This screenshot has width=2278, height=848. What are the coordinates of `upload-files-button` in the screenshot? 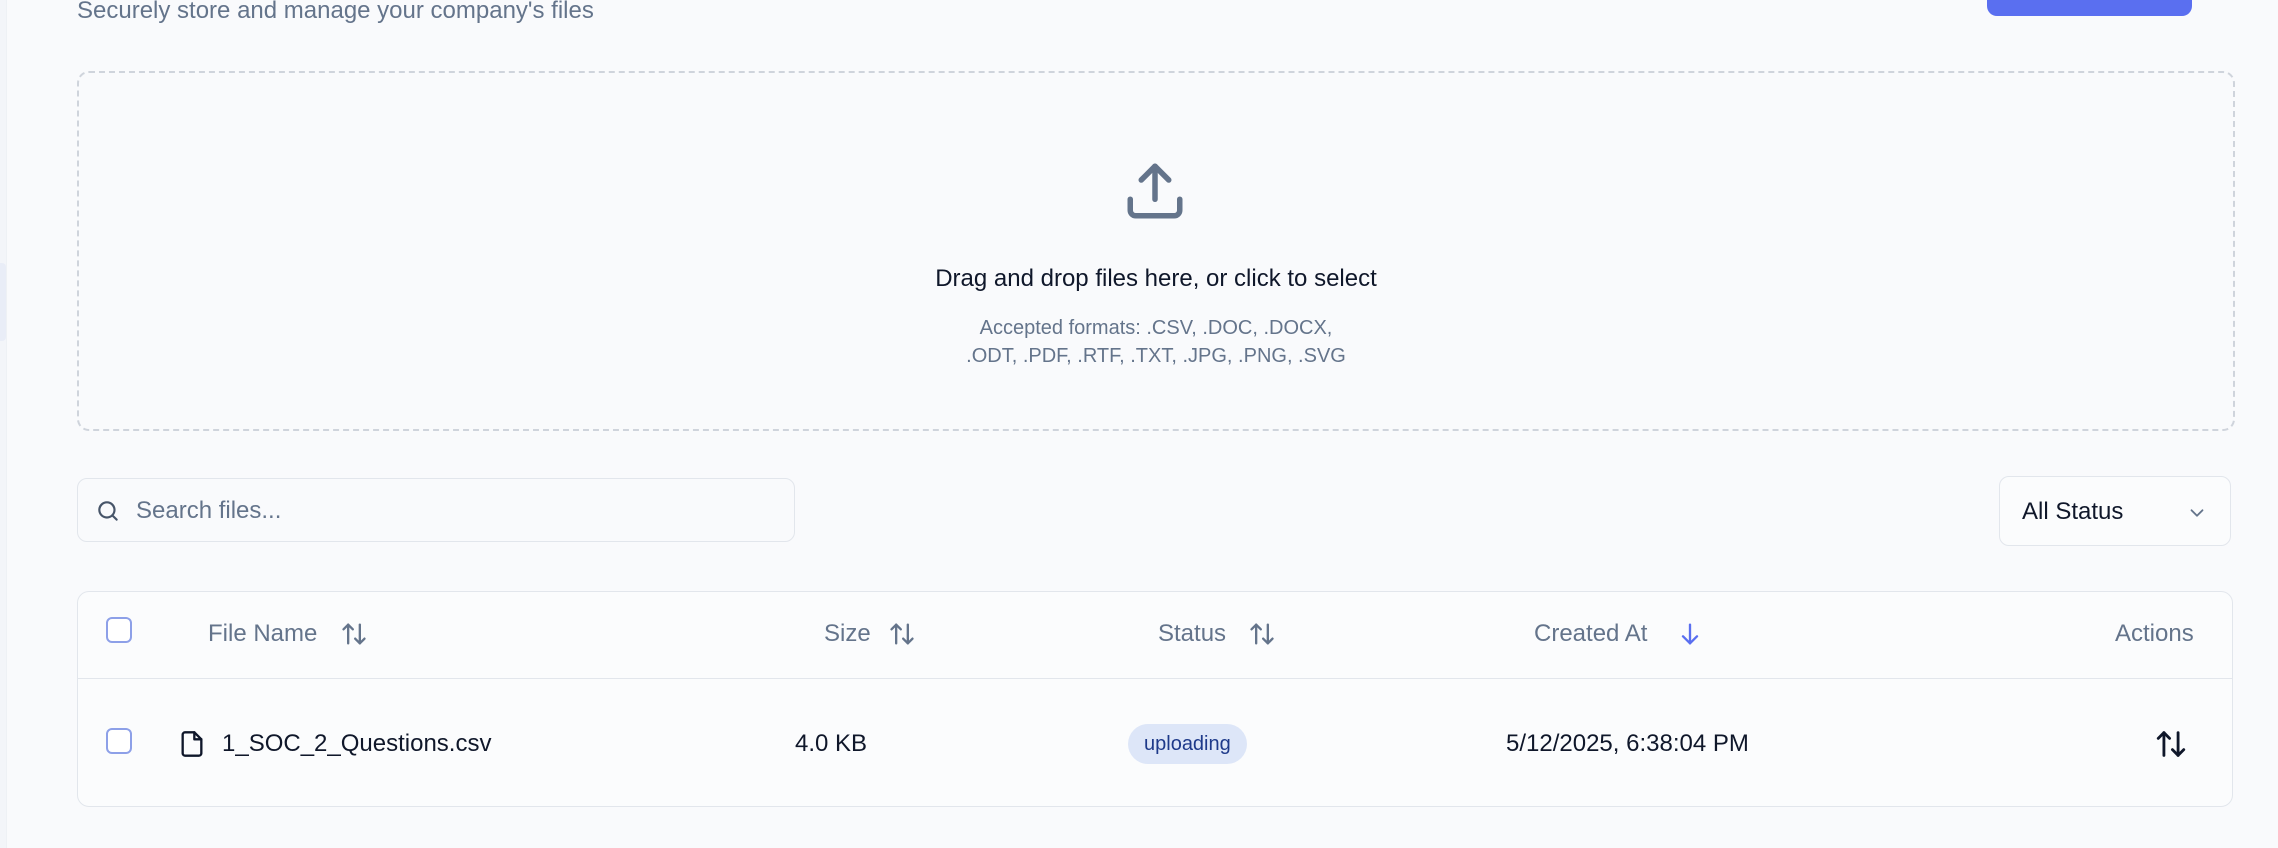 It's located at (2089, 8).